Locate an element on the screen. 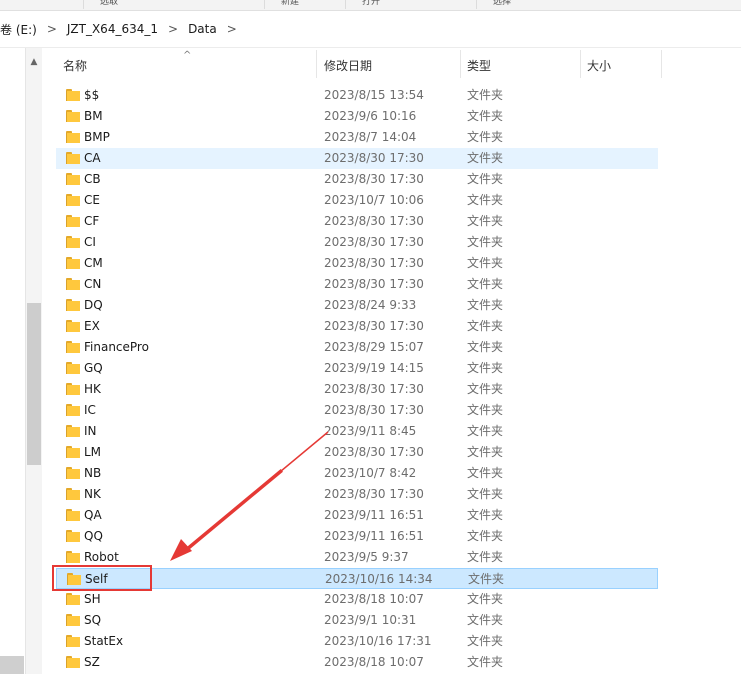  file-row: QQ 2023/9/11 16:51 文件夹 is located at coordinates (357, 536).